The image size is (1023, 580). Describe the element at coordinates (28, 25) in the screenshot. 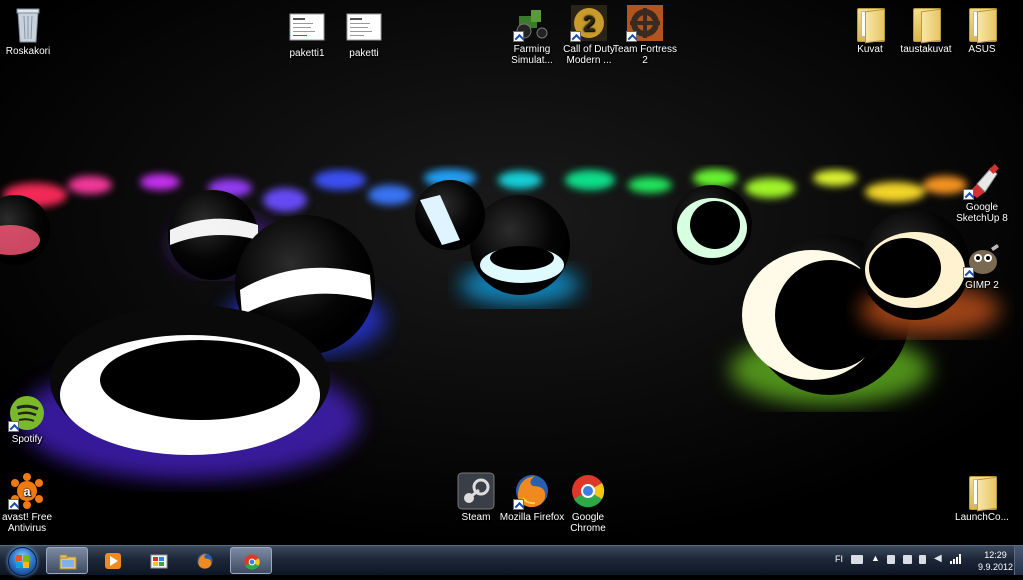

I see `recycle-bin-icon` at that location.